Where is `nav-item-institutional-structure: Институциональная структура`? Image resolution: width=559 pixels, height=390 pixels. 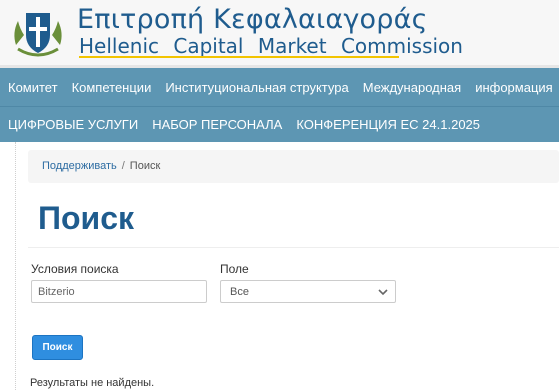
nav-item-institutional-structure: Институциональная структура is located at coordinates (256, 87).